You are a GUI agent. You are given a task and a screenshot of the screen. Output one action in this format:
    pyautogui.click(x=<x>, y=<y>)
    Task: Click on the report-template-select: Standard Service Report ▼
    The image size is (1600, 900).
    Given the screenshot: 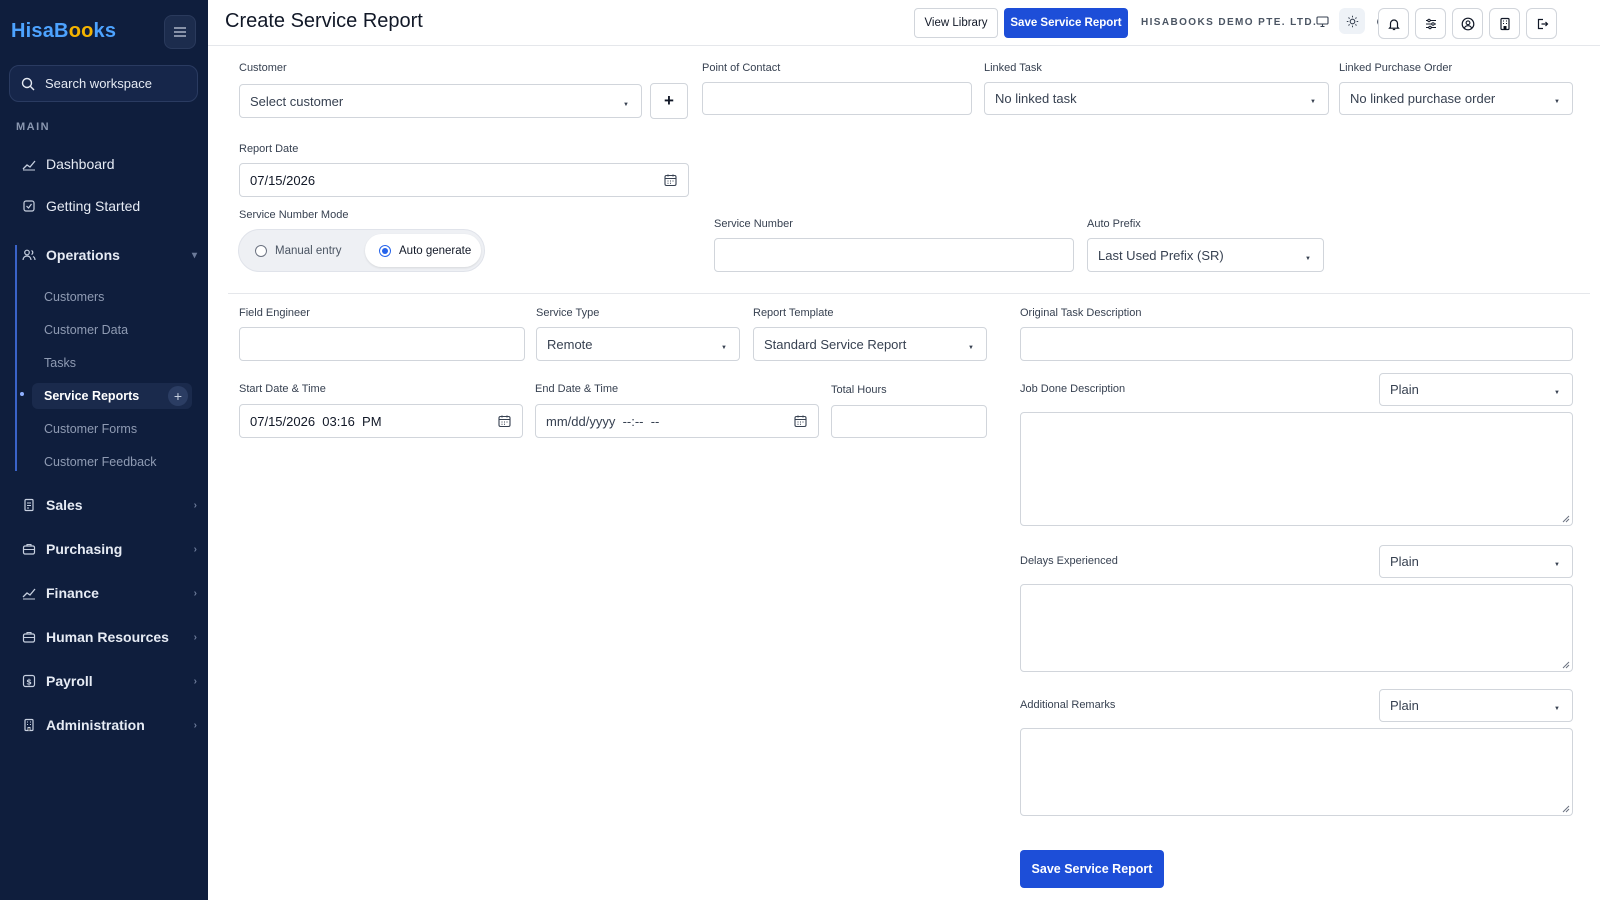 What is the action you would take?
    pyautogui.click(x=870, y=344)
    